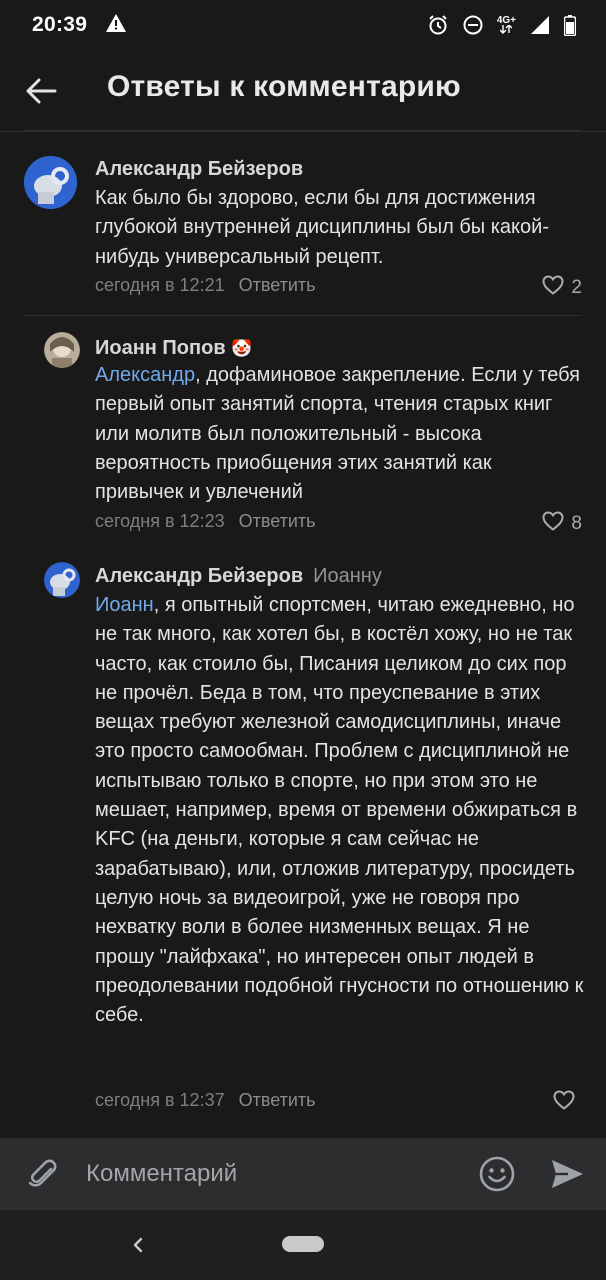 This screenshot has width=606, height=1280. Describe the element at coordinates (576, 287) in the screenshot. I see `like-count: 2` at that location.